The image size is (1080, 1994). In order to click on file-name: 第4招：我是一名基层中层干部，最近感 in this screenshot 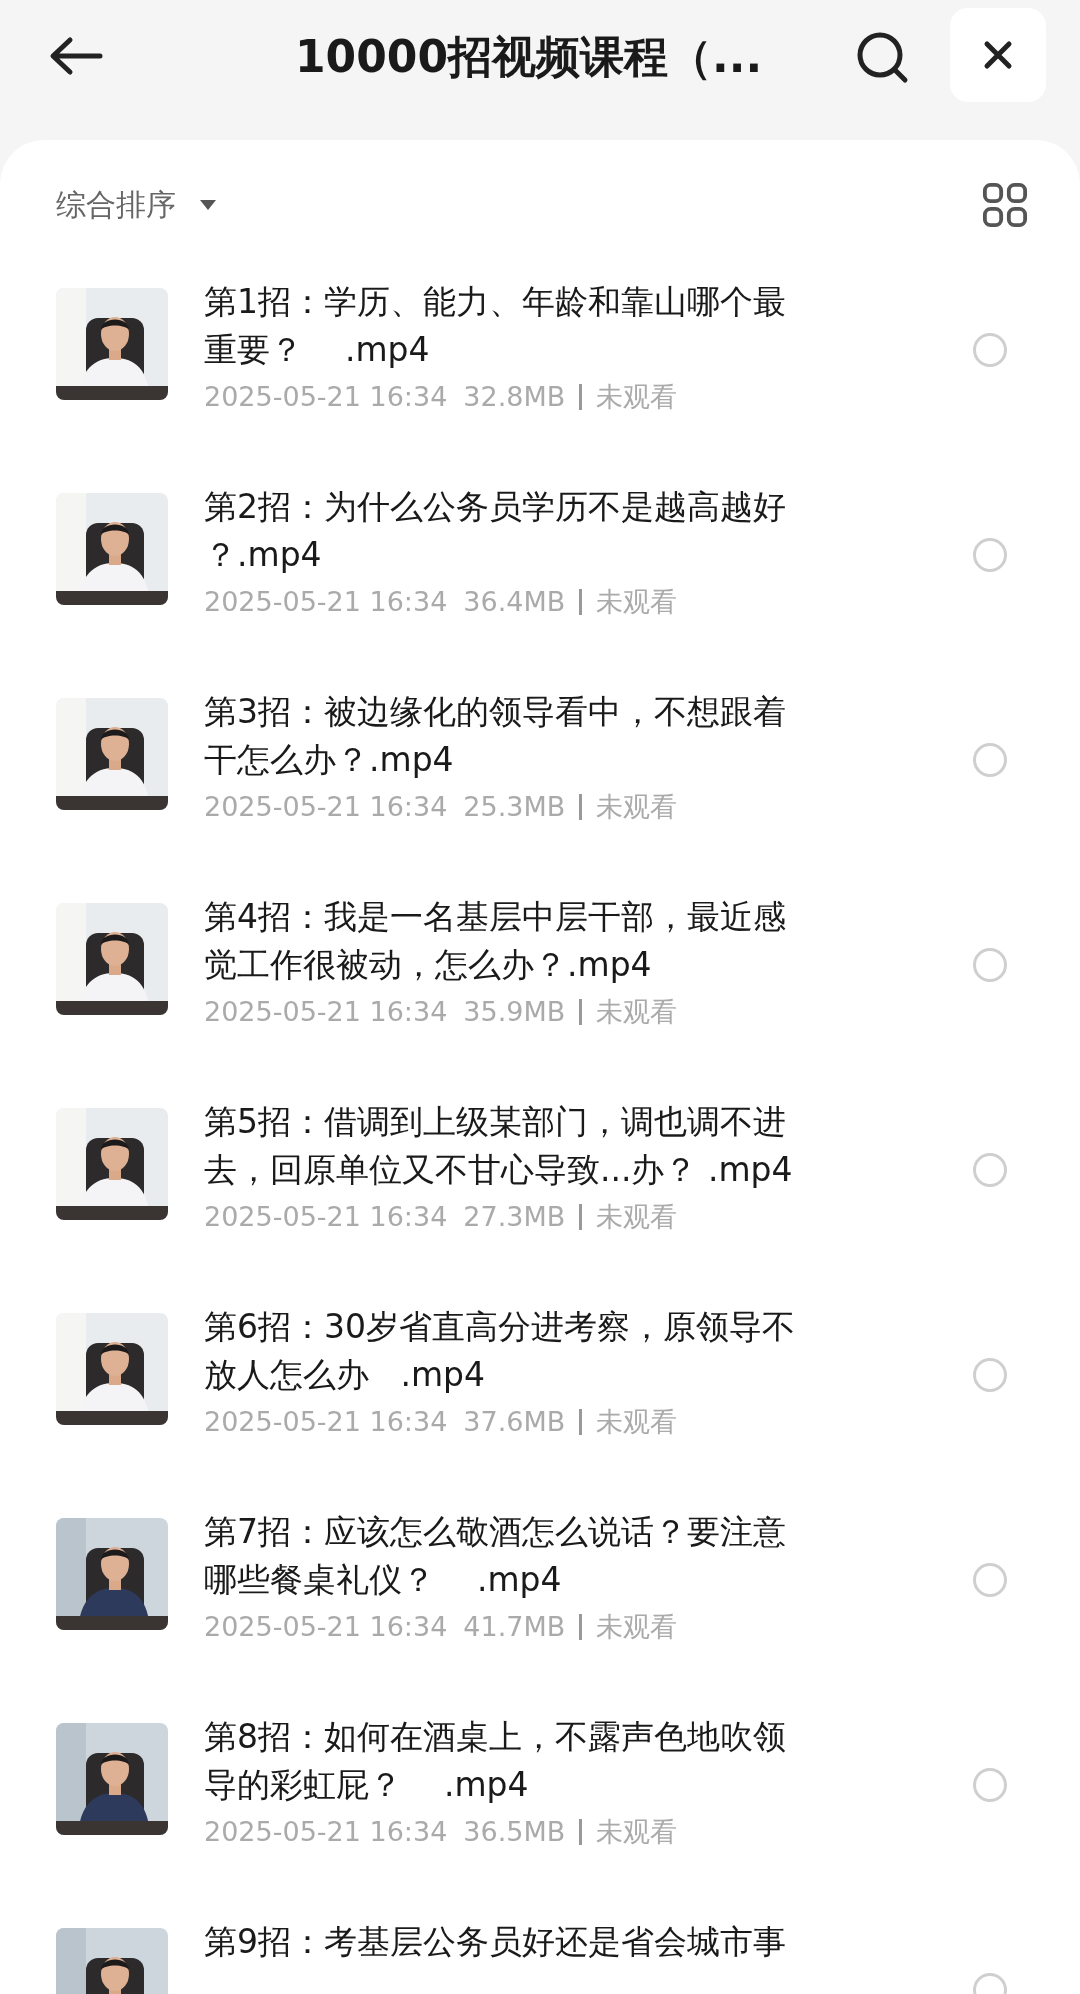, I will do `click(495, 917)`.